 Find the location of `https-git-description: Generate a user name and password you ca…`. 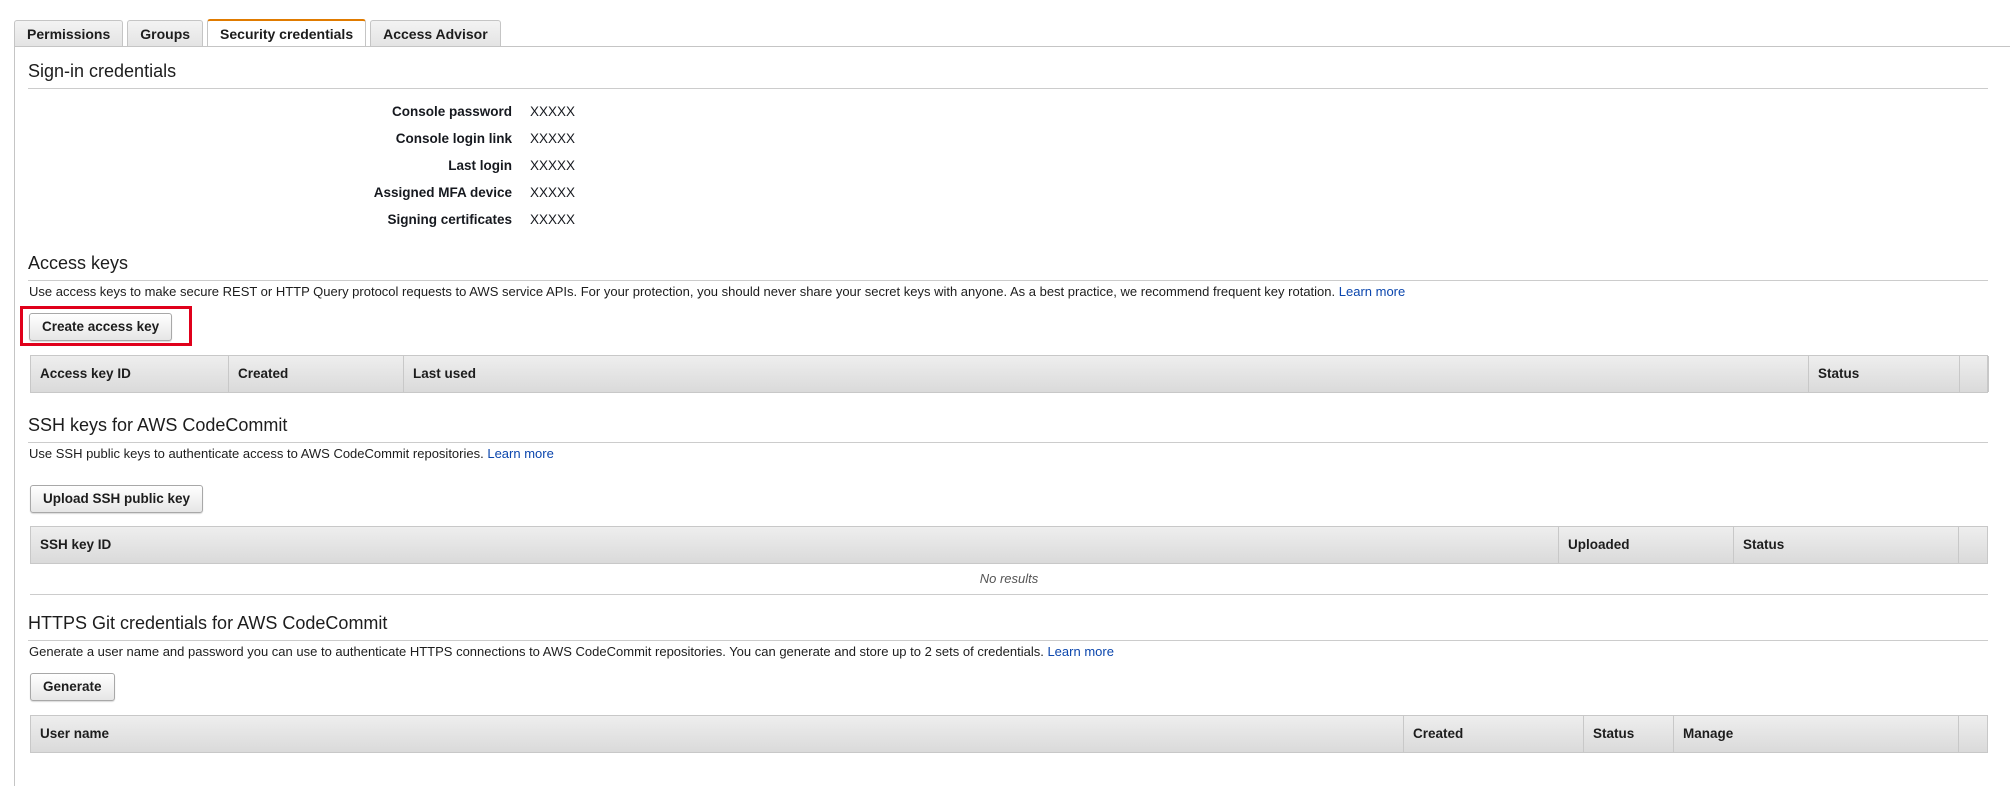

https-git-description: Generate a user name and password you ca… is located at coordinates (571, 651).